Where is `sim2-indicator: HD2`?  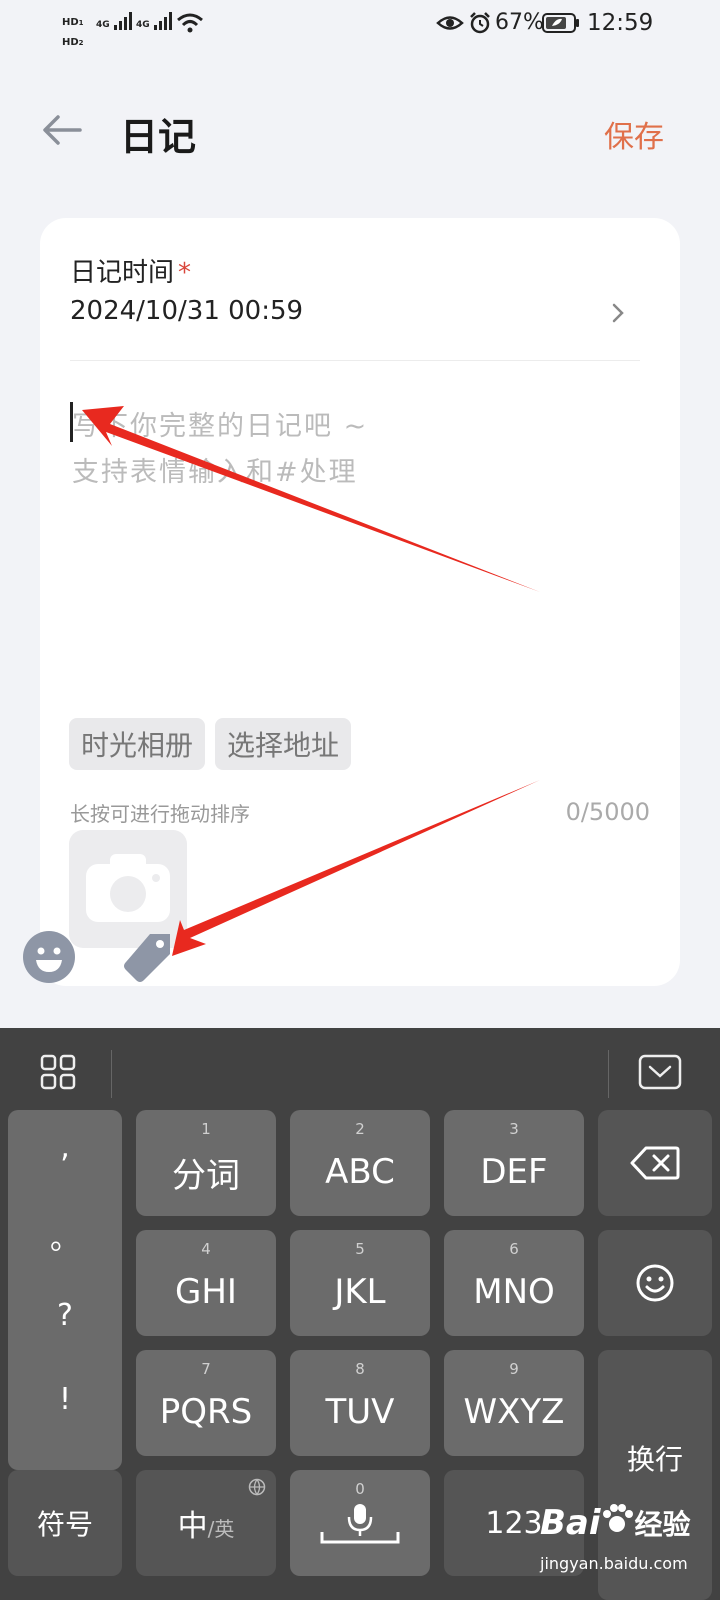 sim2-indicator: HD2 is located at coordinates (73, 42).